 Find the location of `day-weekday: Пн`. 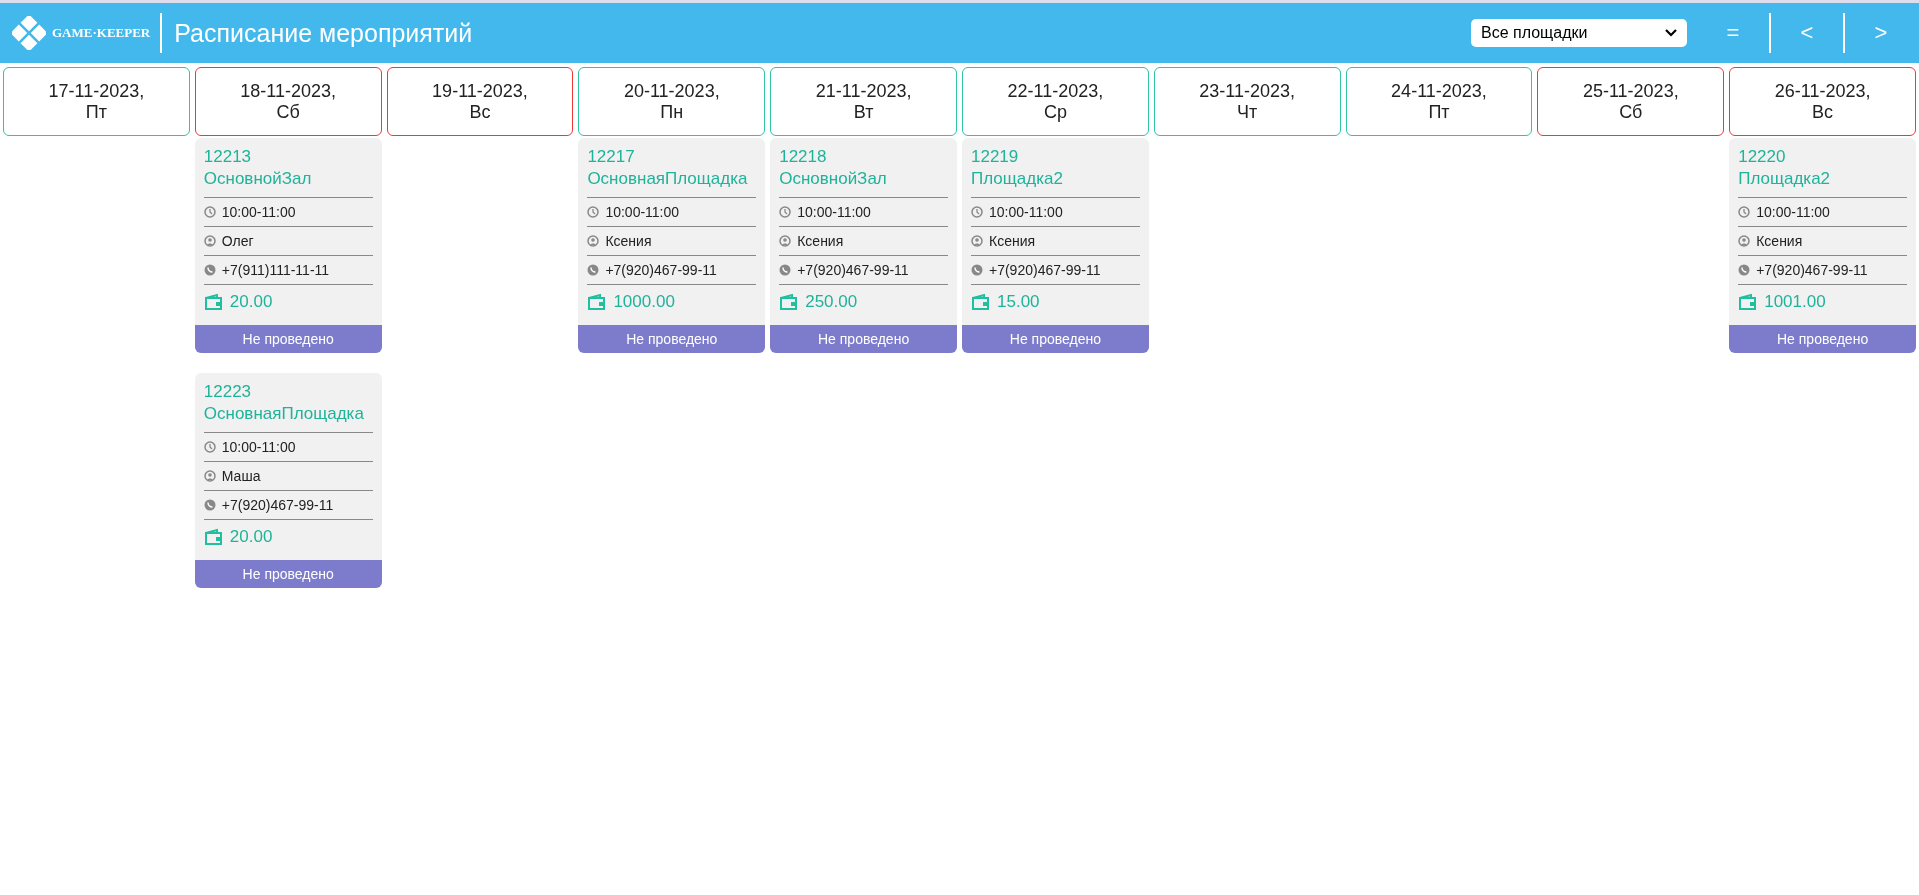

day-weekday: Пн is located at coordinates (672, 112).